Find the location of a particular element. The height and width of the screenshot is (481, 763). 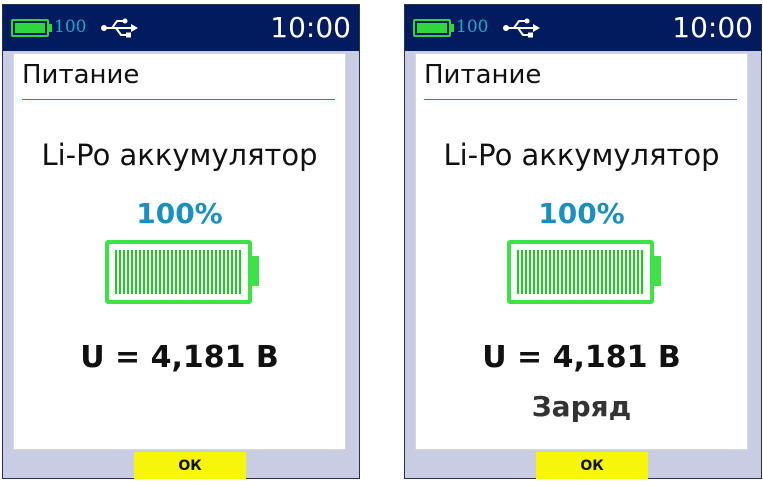

charge-status: Заряд is located at coordinates (581, 406).